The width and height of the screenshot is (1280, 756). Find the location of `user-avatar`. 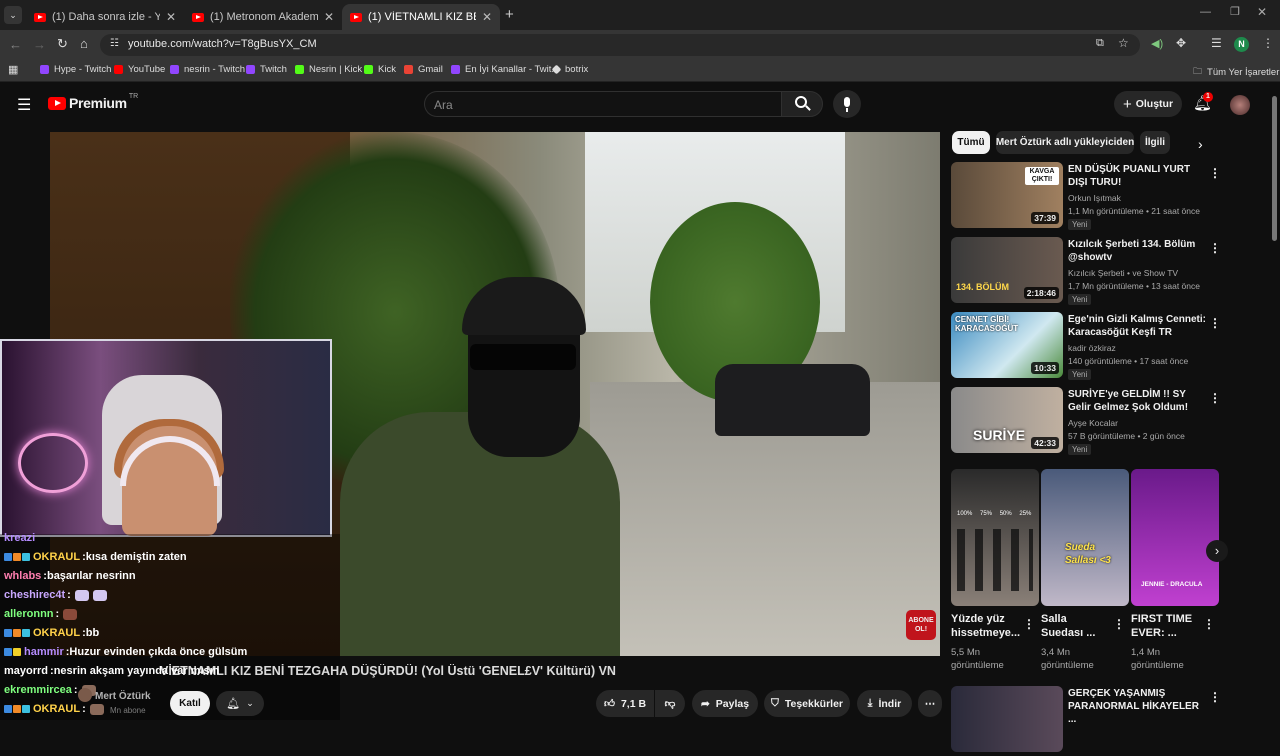

user-avatar is located at coordinates (1240, 105).